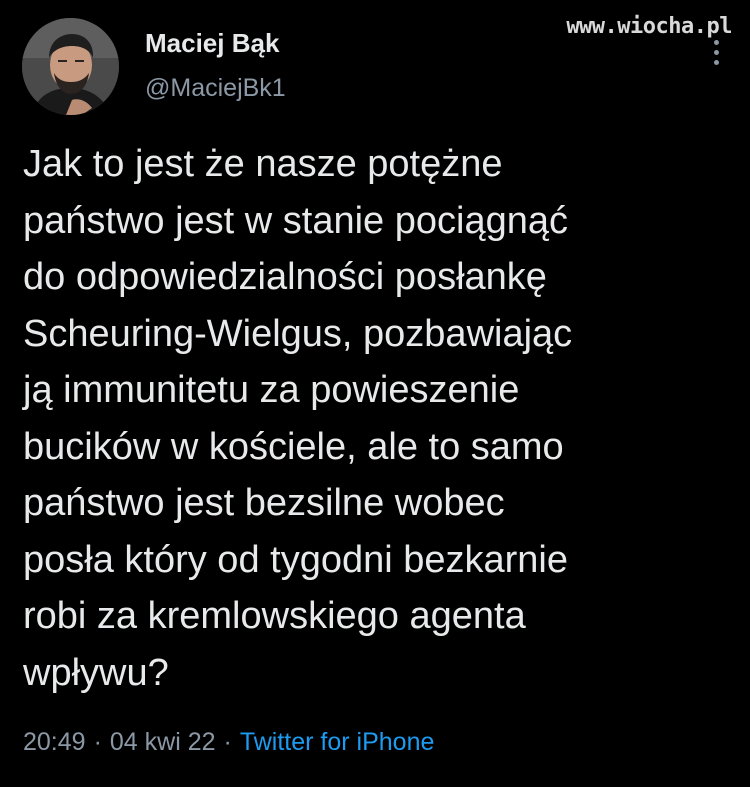 The height and width of the screenshot is (787, 750). I want to click on more-options-icon, so click(717, 53).